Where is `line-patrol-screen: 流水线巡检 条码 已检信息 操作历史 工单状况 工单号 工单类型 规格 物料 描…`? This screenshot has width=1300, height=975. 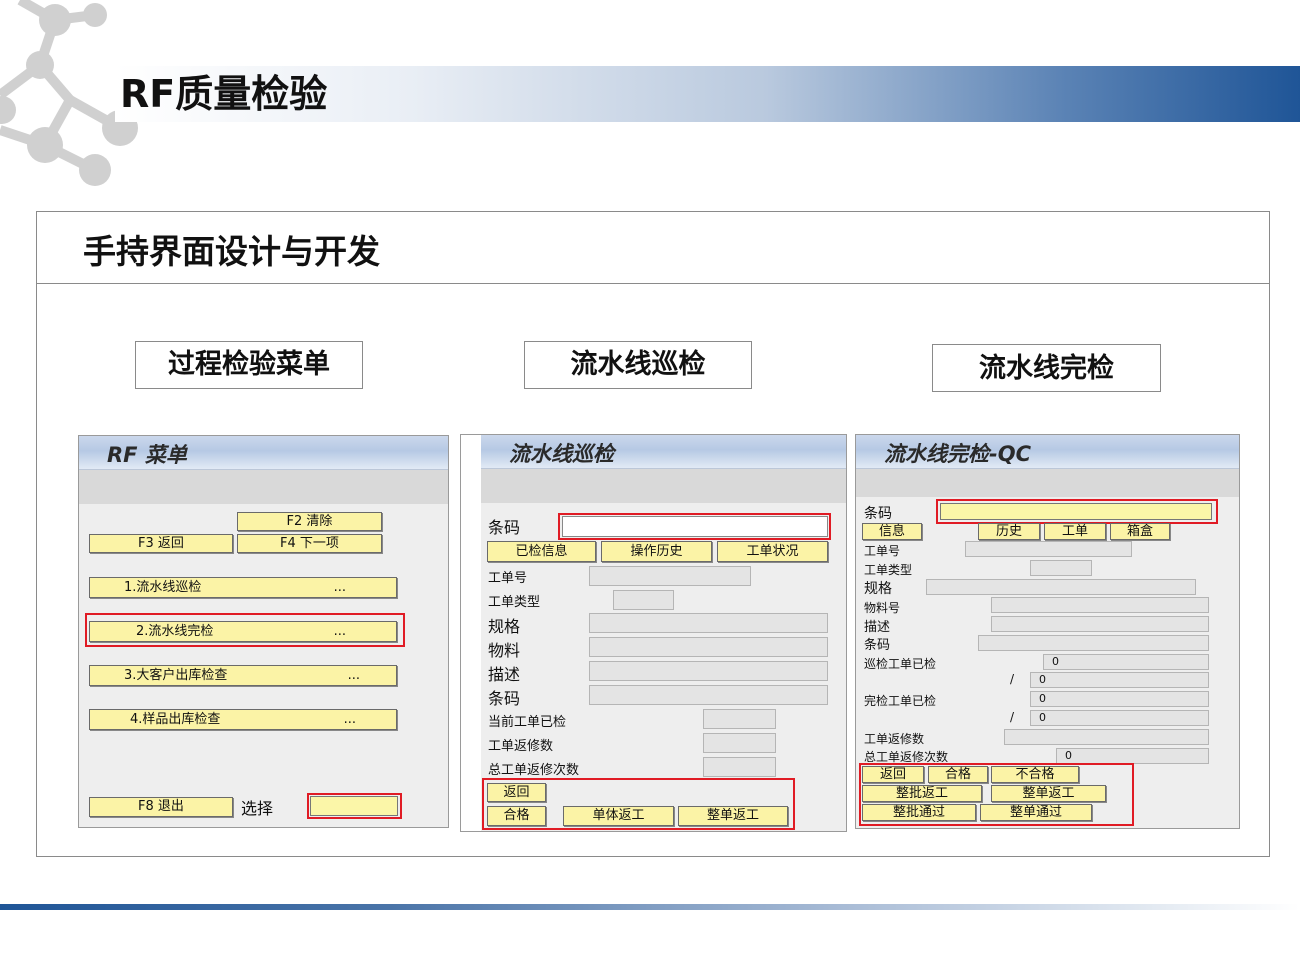 line-patrol-screen: 流水线巡检 条码 已检信息 操作历史 工单状况 工单号 工单类型 规格 物料 描… is located at coordinates (653, 633).